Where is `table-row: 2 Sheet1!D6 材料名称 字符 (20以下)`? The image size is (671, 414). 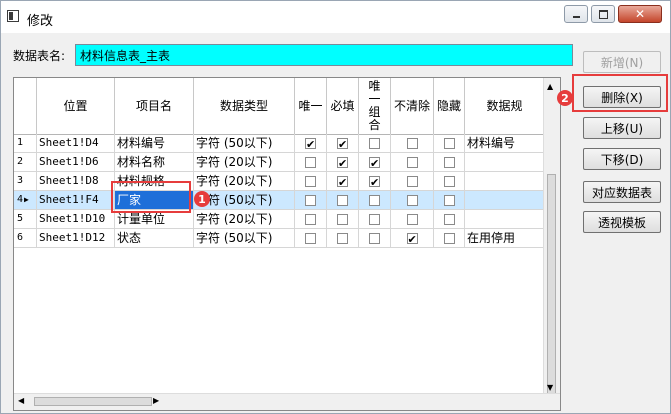 table-row: 2 Sheet1!D6 材料名称 字符 (20以下) is located at coordinates (279, 162).